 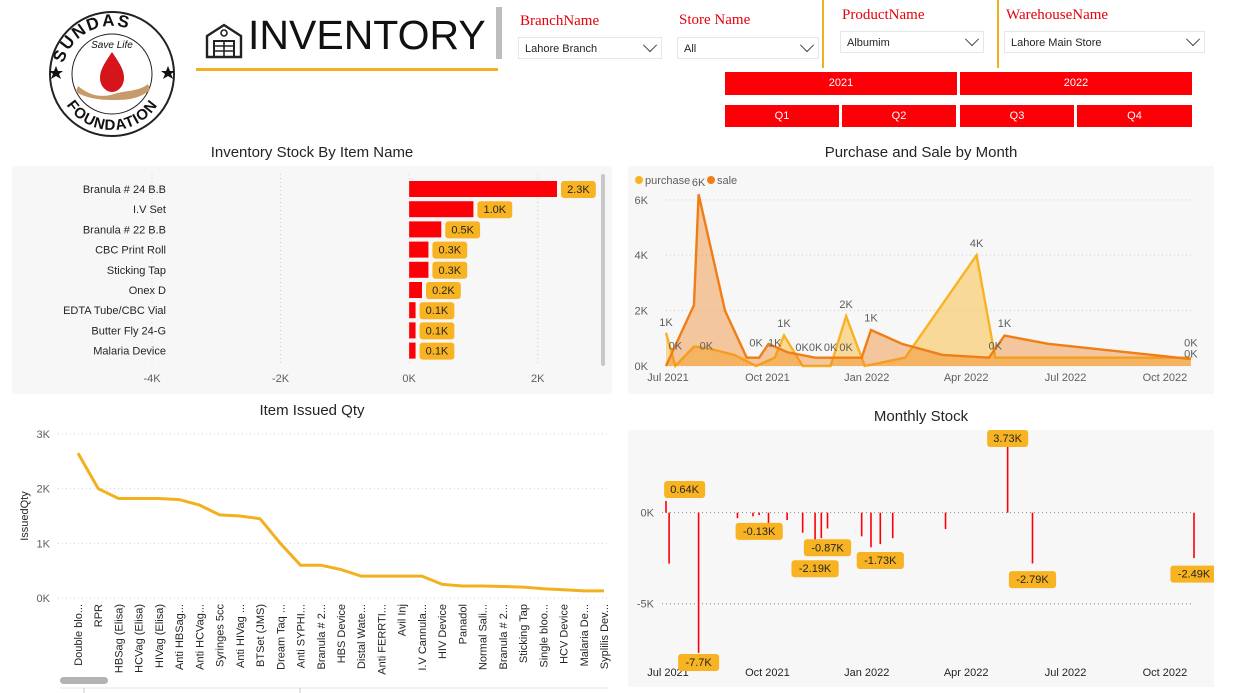 What do you see at coordinates (1017, 116) in the screenshot?
I see `quarter-q3-button: Q3` at bounding box center [1017, 116].